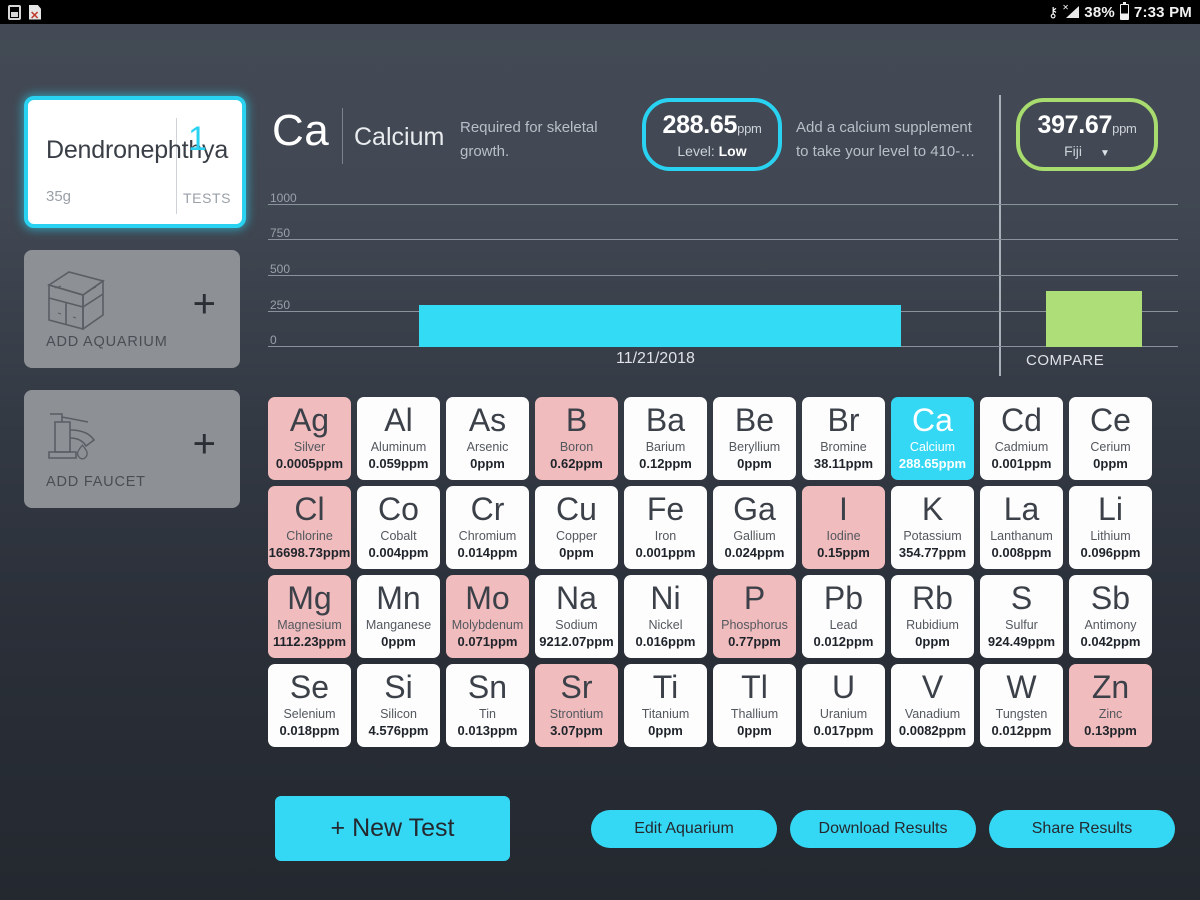 This screenshot has width=1200, height=900. Describe the element at coordinates (754, 641) in the screenshot. I see `element-tile-value: 0.77ppm` at that location.